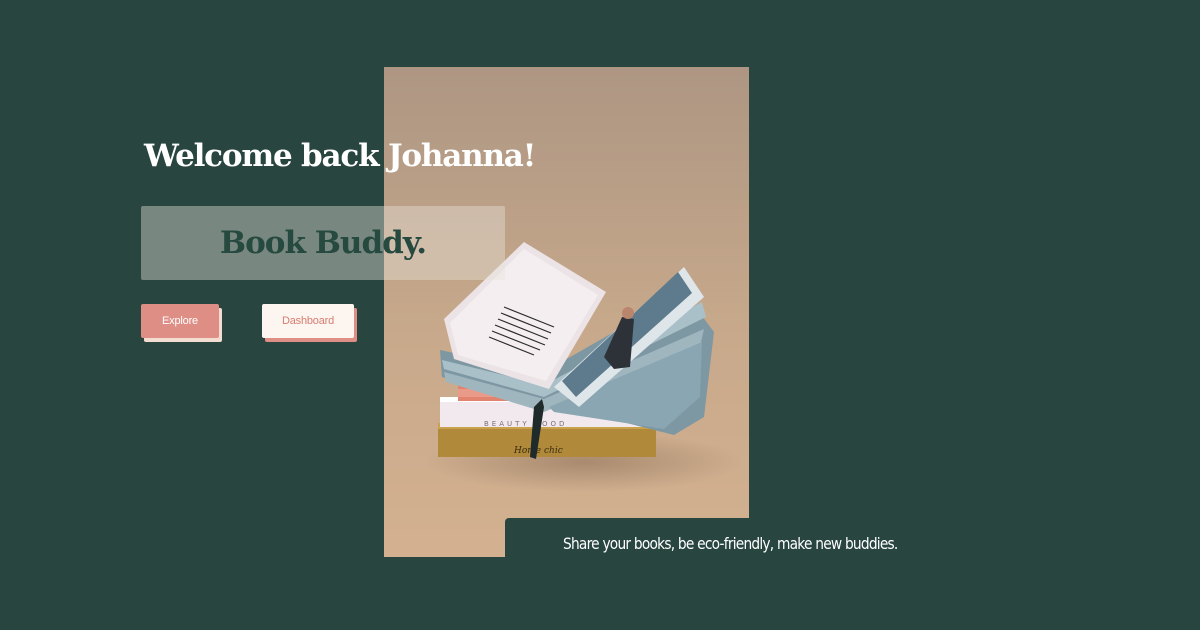 The width and height of the screenshot is (1200, 630). I want to click on brand-logo-text: Book Buddy., so click(323, 243).